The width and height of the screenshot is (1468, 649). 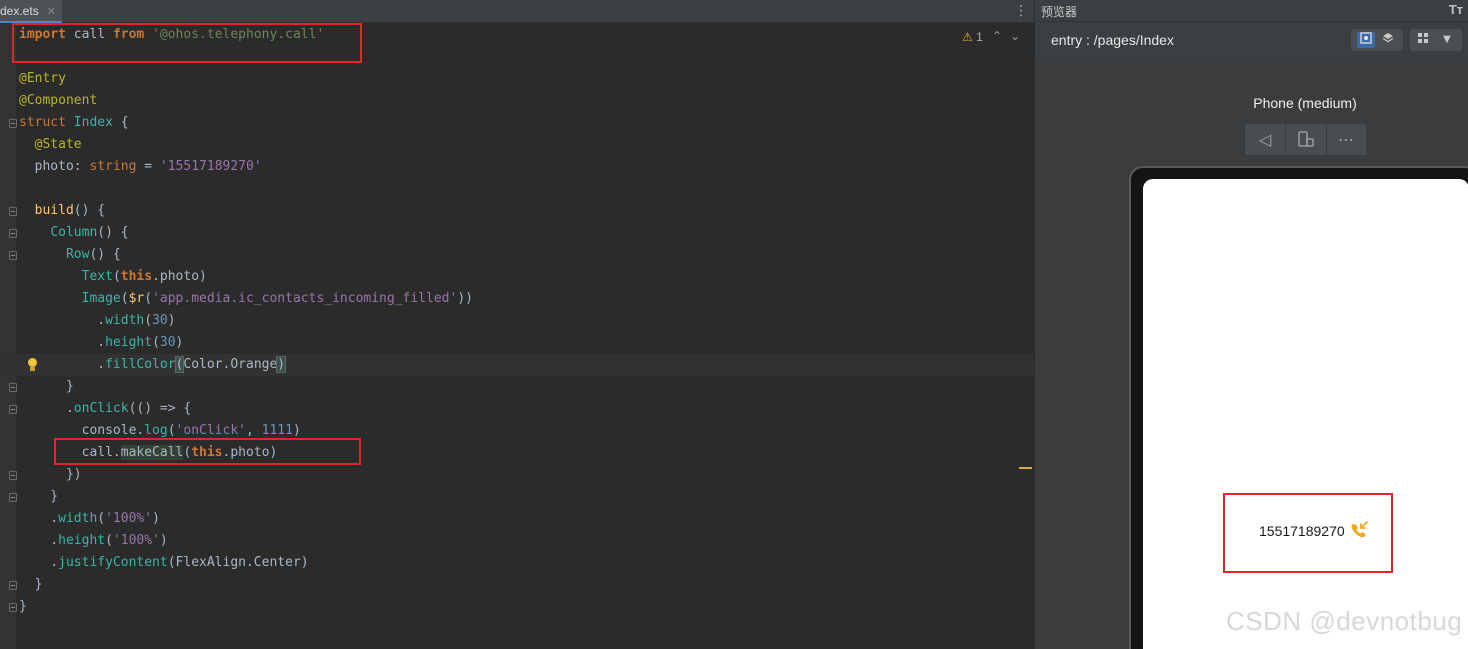 What do you see at coordinates (105, 409) in the screenshot?
I see `code-line-text: .onClick(() => {` at bounding box center [105, 409].